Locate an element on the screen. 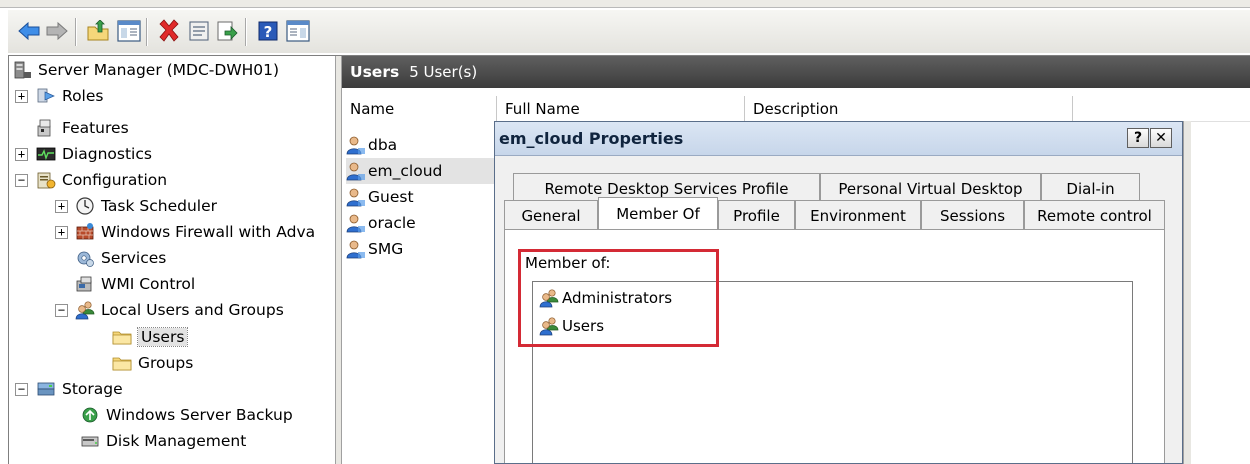 This screenshot has width=1250, height=464. tab-dial-in: Dial-in is located at coordinates (1090, 188).